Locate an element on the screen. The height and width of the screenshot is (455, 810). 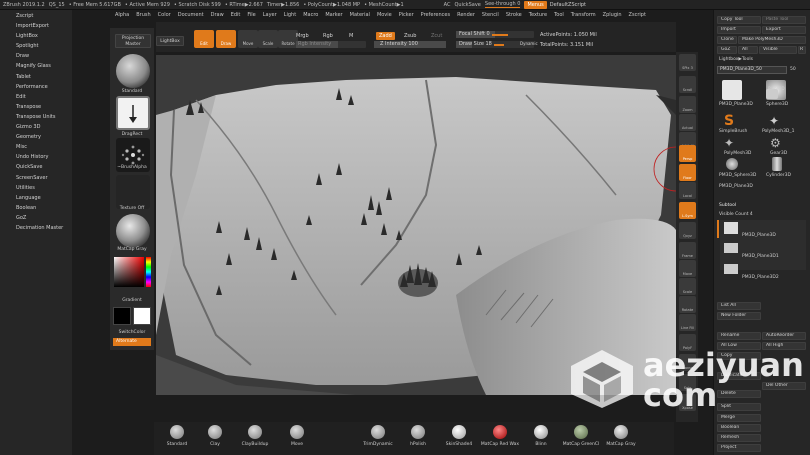
material-matcap-gray: MatCap Gray is located at coordinates (621, 436).